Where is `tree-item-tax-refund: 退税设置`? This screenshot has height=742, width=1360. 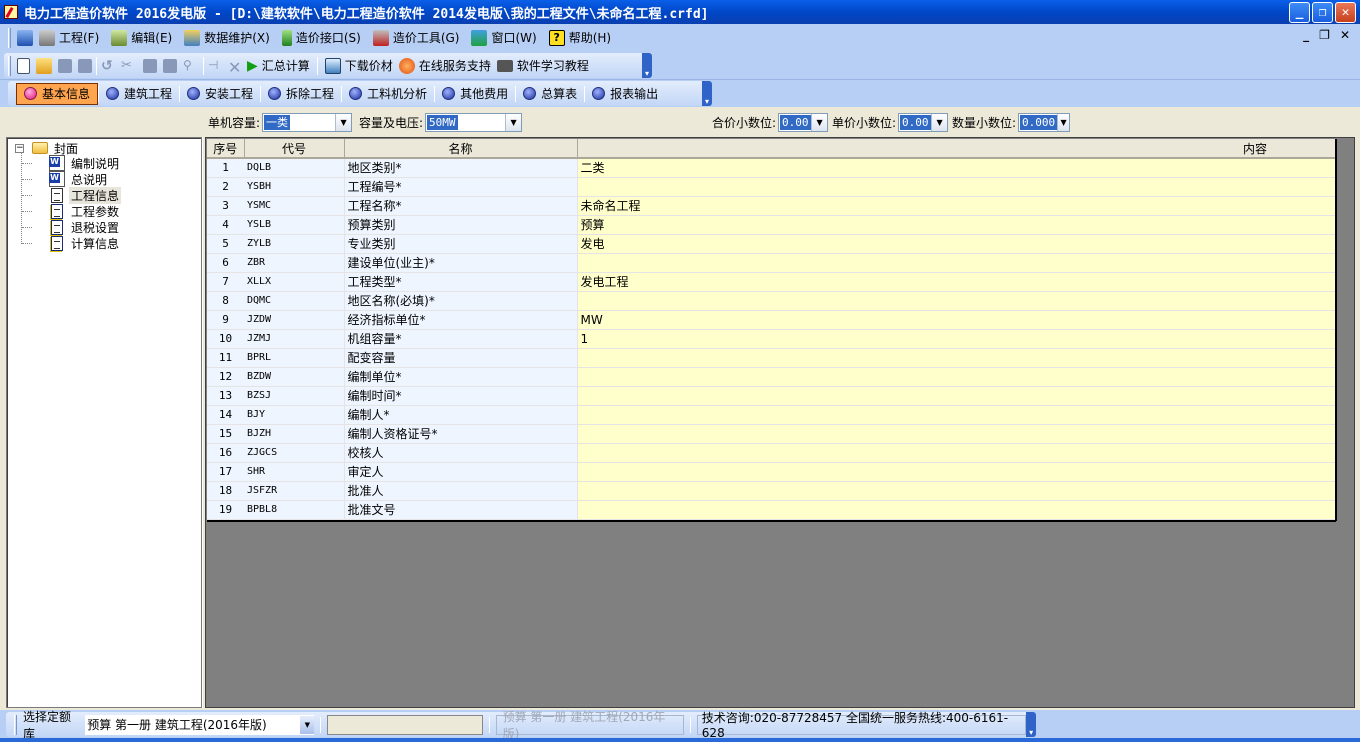
tree-item-tax-refund: 退税设置 is located at coordinates (85, 227).